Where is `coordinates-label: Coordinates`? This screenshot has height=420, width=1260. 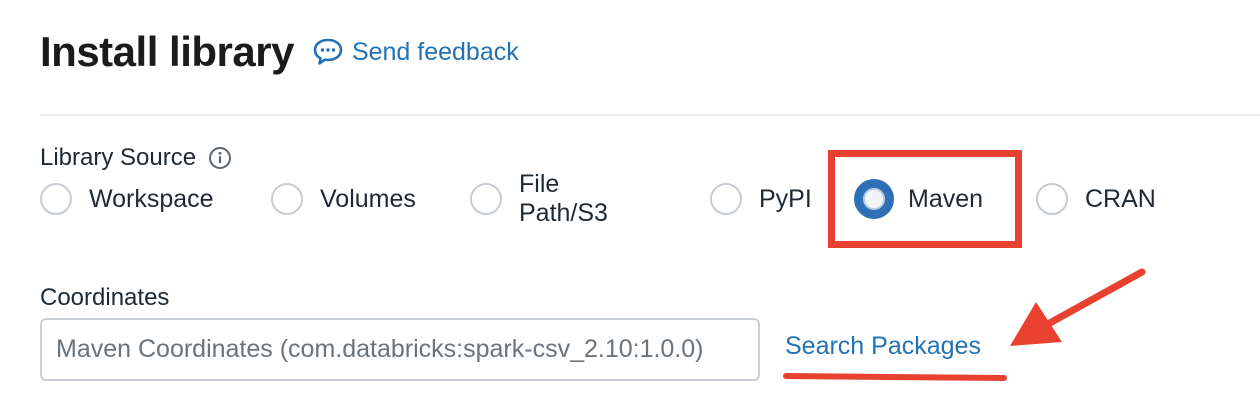 coordinates-label: Coordinates is located at coordinates (105, 297).